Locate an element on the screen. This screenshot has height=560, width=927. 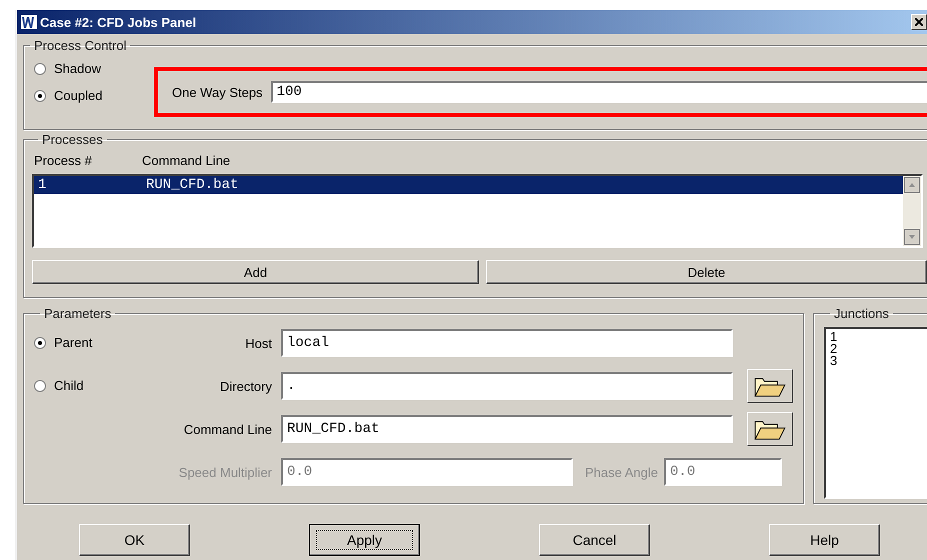
scrollbar is located at coordinates (912, 211).